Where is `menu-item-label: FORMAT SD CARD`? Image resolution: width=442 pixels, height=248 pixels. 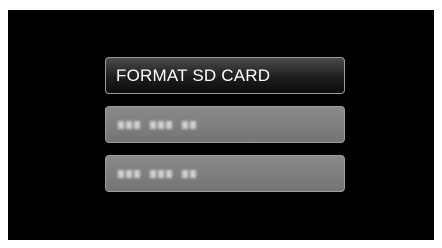
menu-item-label: FORMAT SD CARD is located at coordinates (193, 75).